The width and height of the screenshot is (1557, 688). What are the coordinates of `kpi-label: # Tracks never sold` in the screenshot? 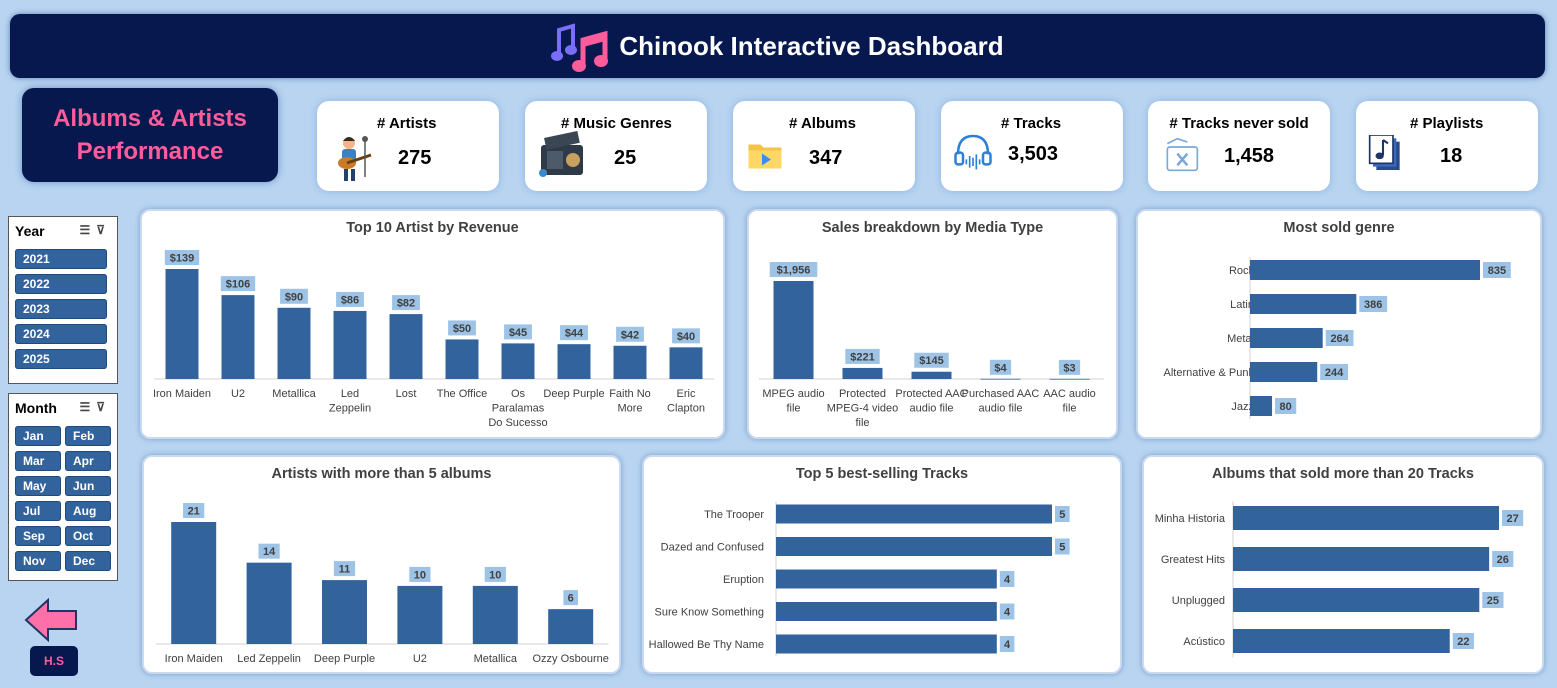 It's located at (1239, 123).